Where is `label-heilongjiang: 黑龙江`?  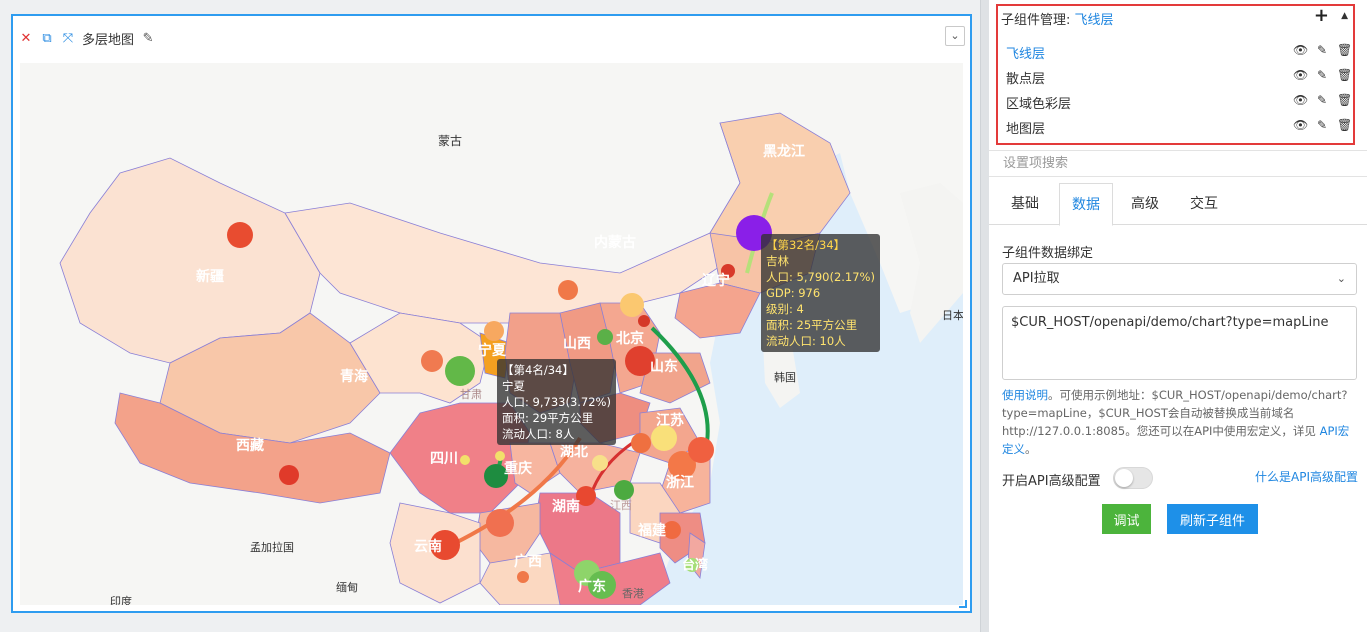 label-heilongjiang: 黑龙江 is located at coordinates (784, 151).